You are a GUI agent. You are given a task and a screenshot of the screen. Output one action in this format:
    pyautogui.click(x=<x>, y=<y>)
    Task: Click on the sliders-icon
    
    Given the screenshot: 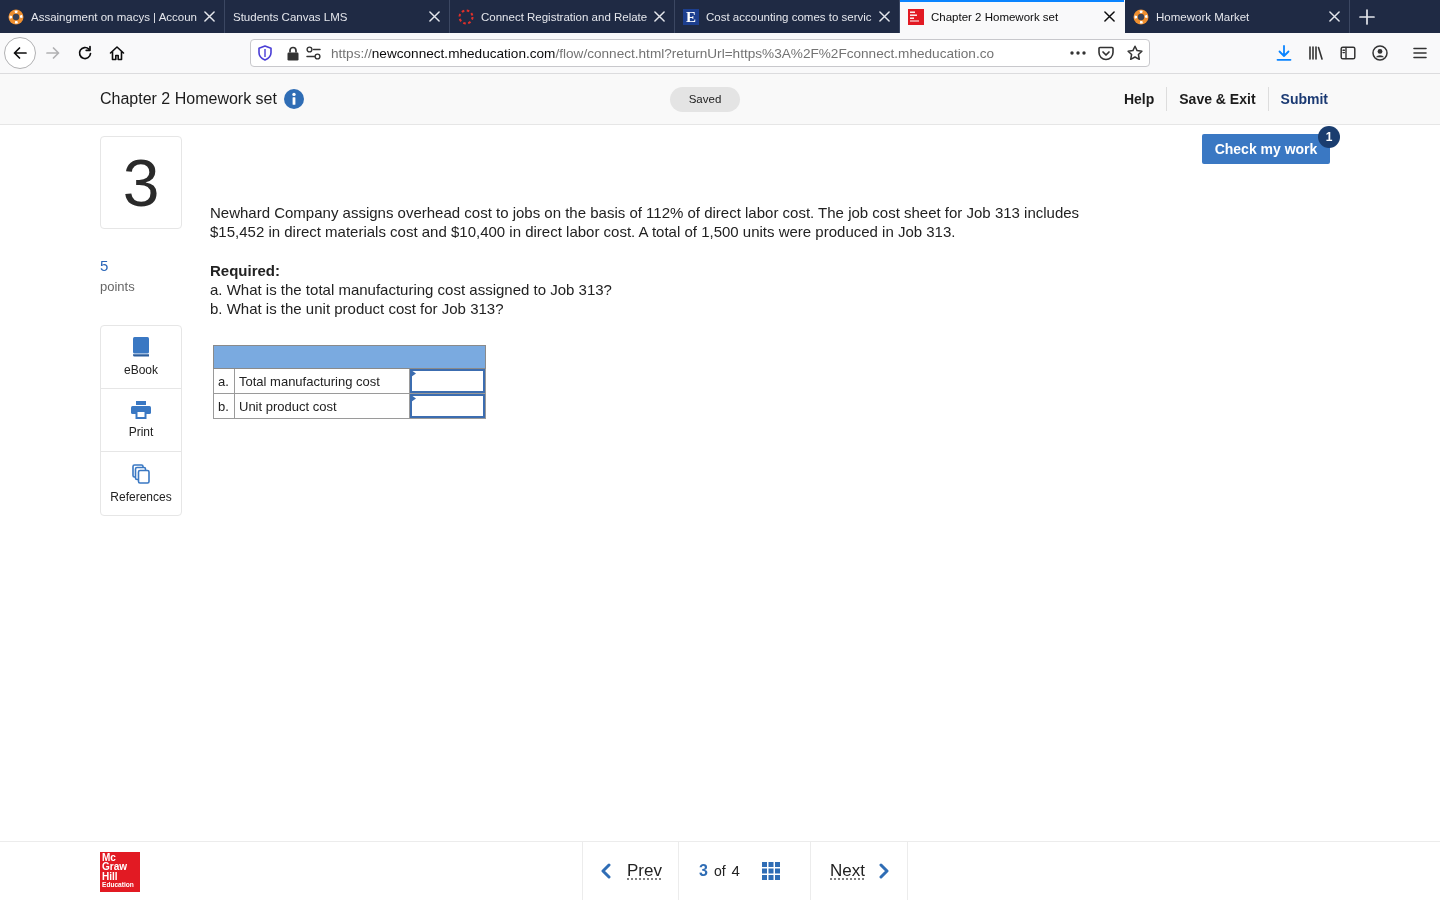 What is the action you would take?
    pyautogui.click(x=313, y=53)
    